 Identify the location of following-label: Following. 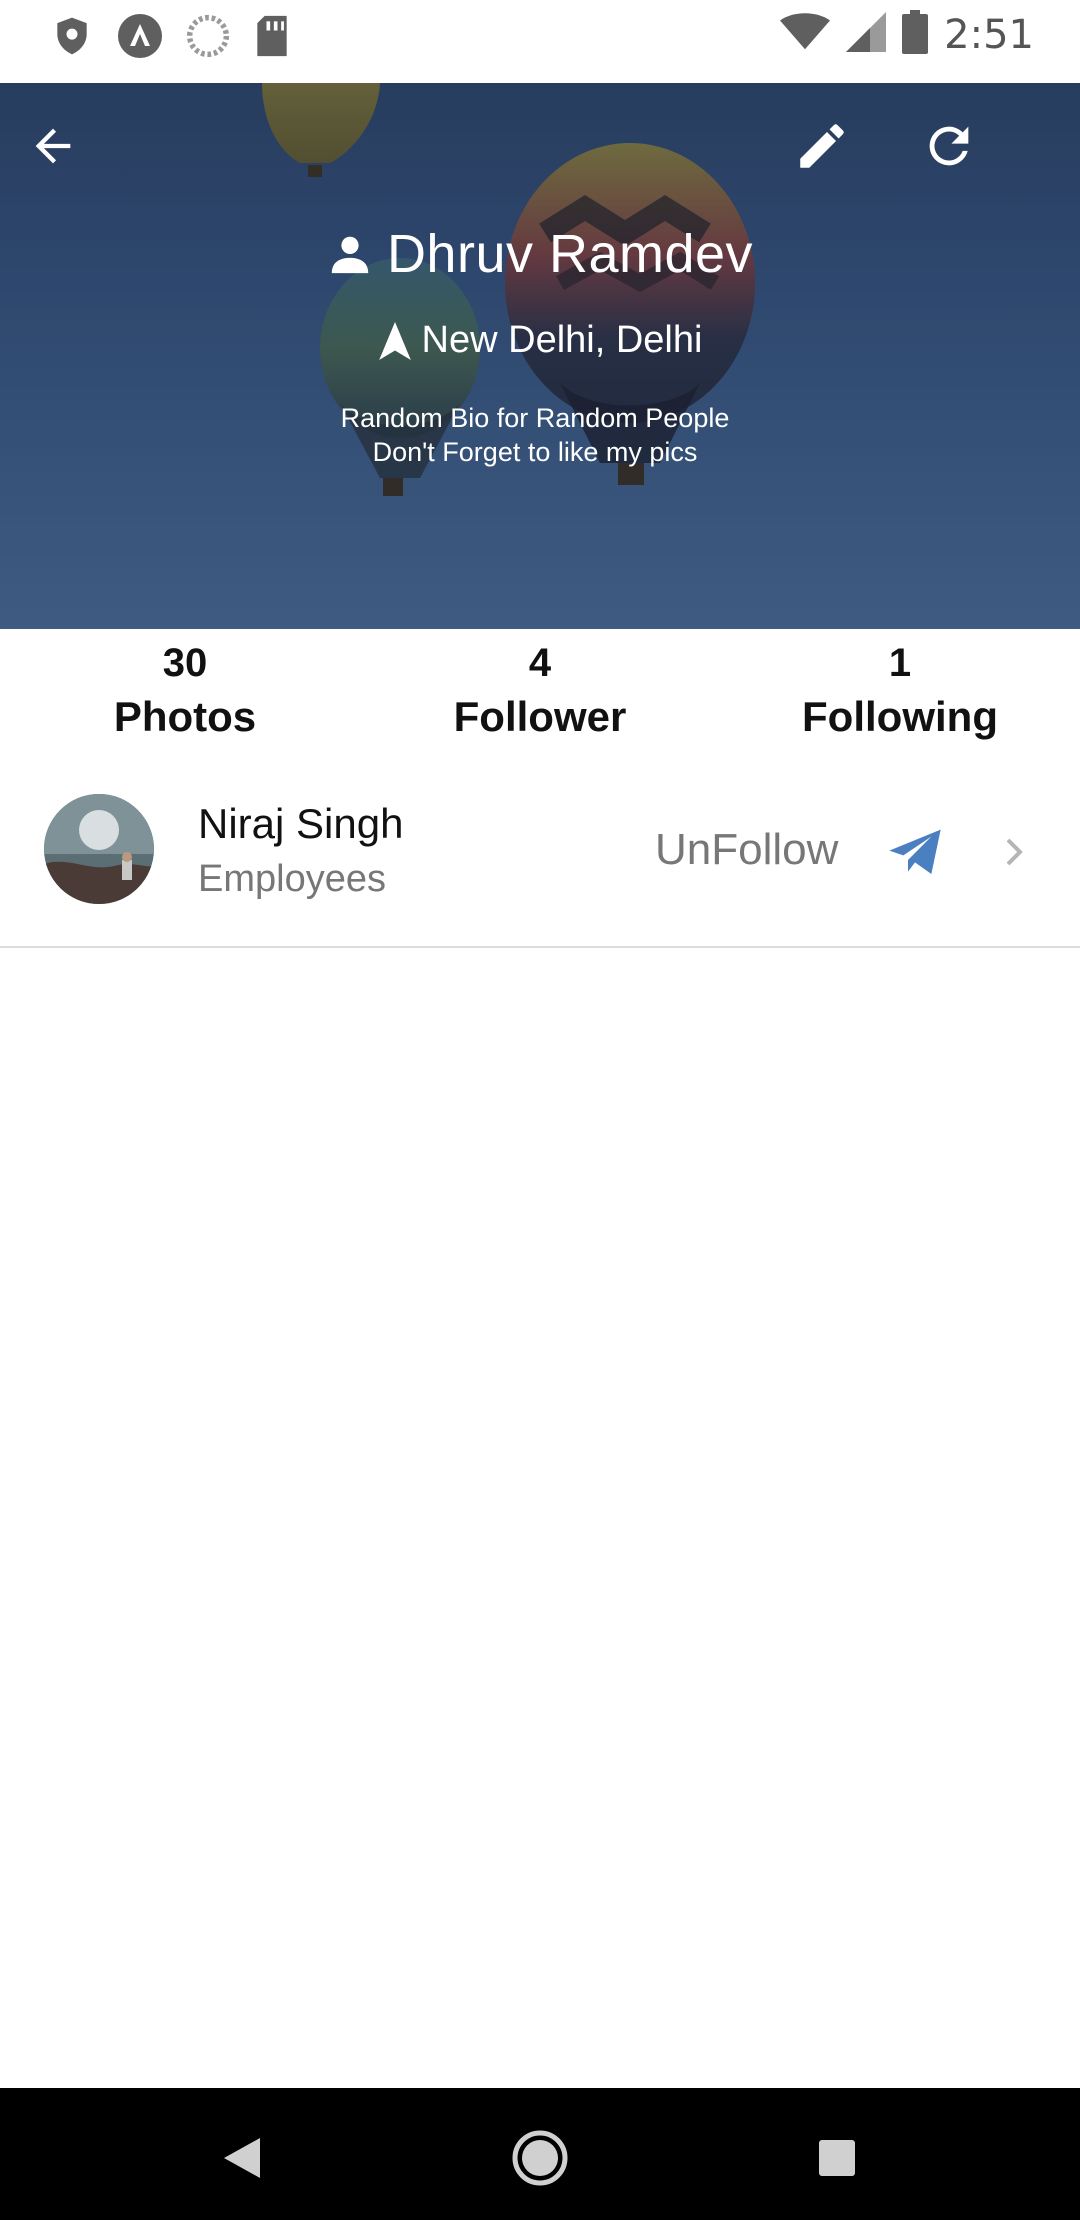
(900, 716).